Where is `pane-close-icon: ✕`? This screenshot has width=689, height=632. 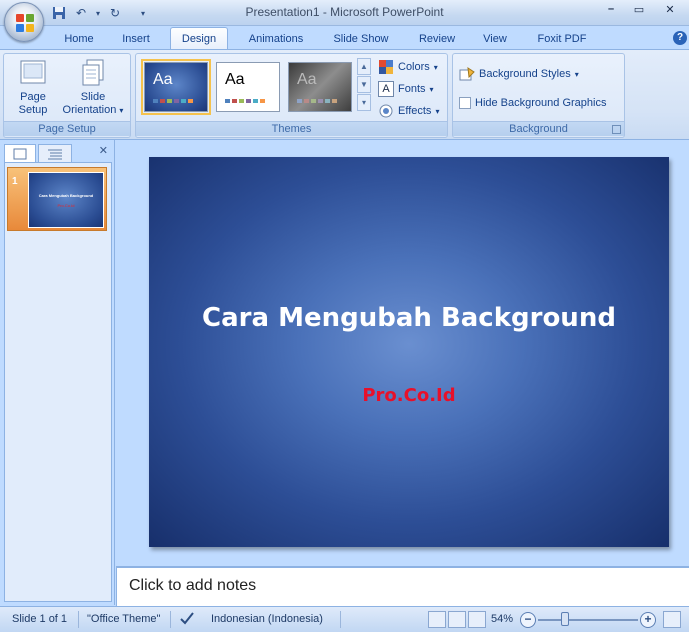 pane-close-icon: ✕ is located at coordinates (103, 150).